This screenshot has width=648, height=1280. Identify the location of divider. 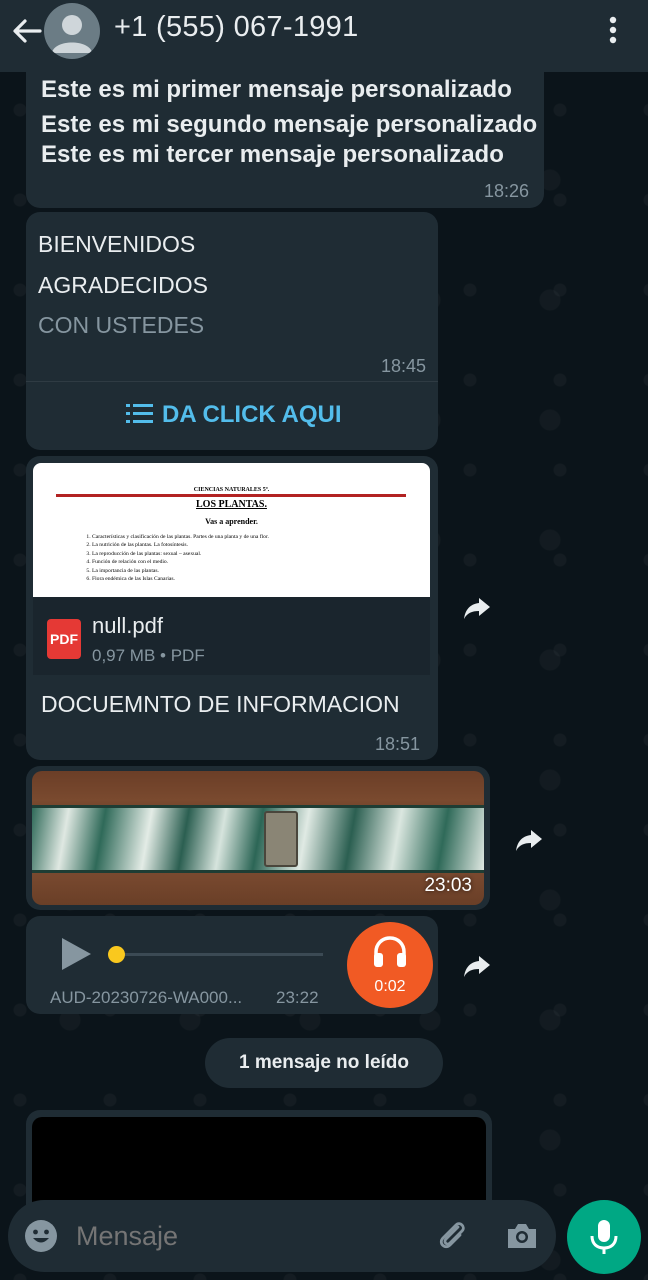
(232, 381).